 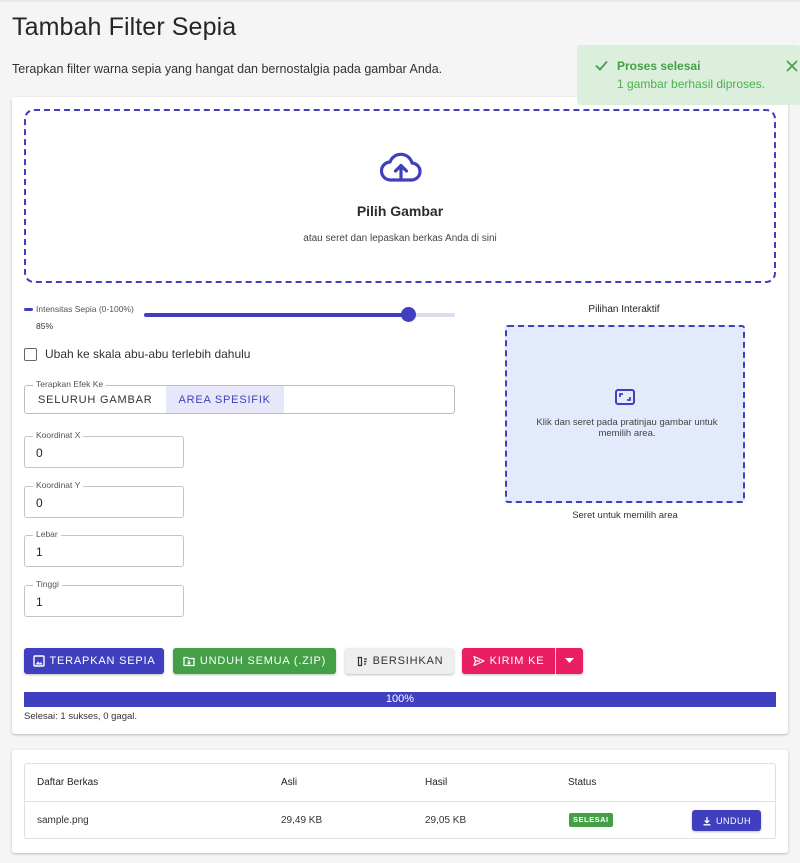 What do you see at coordinates (86, 309) in the screenshot?
I see `slider-label: Intensitas Sepia (0-100%)` at bounding box center [86, 309].